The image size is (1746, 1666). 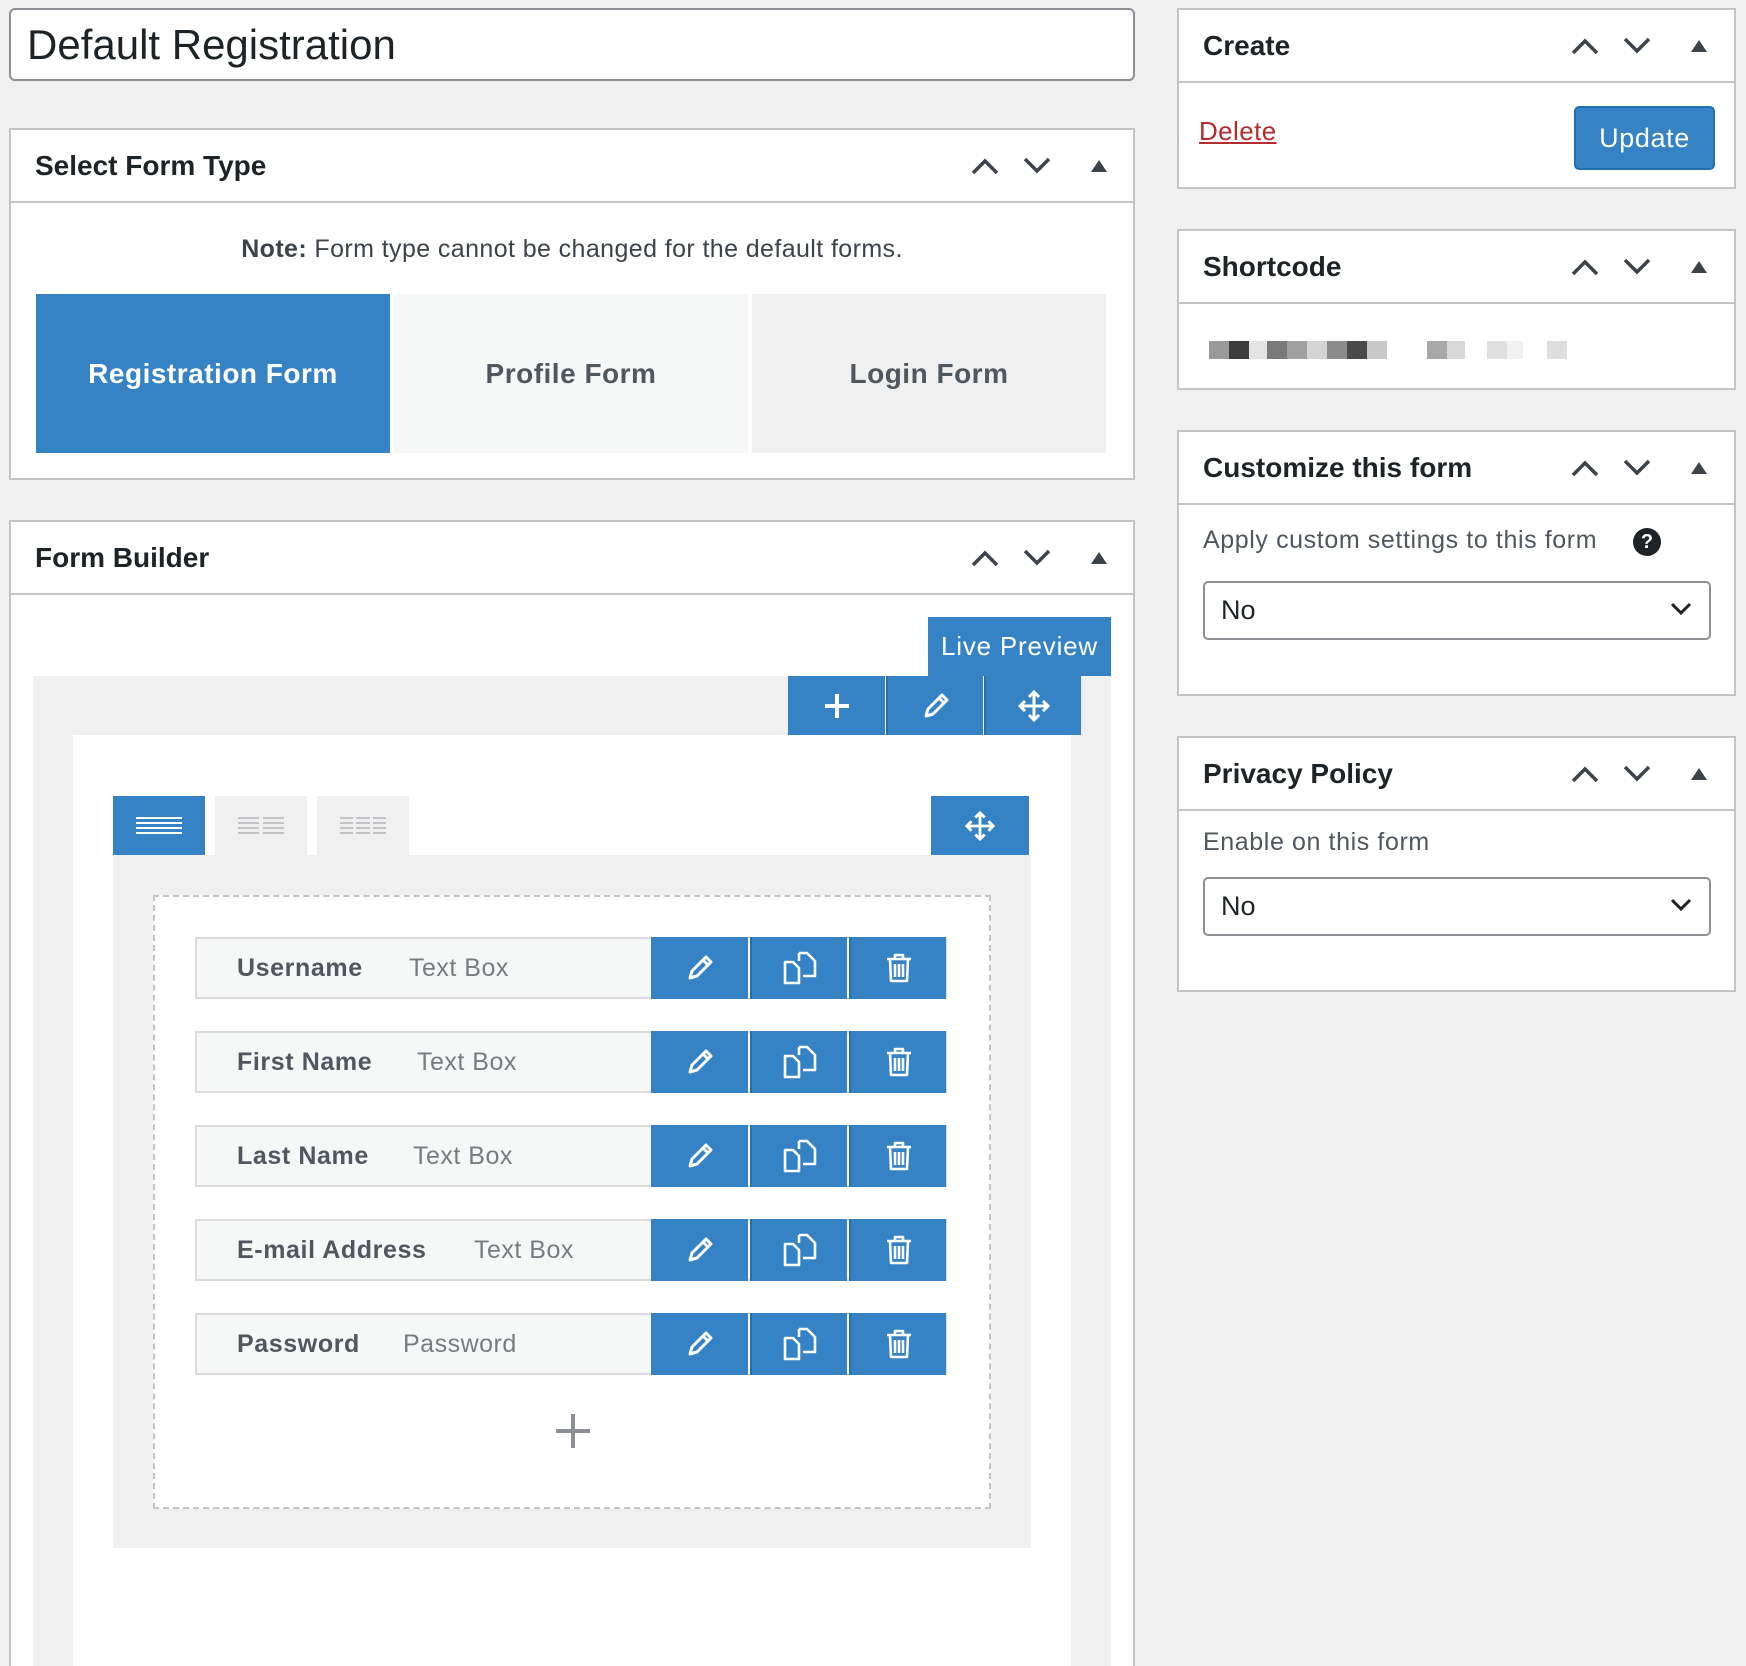 I want to click on postbox-header: Privacy Policy, so click(x=1456, y=774).